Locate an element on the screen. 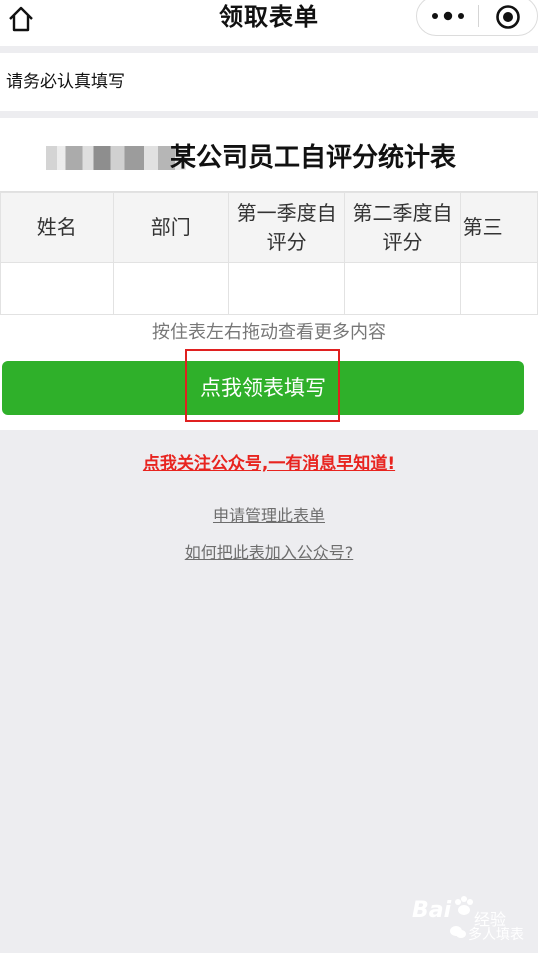  baidu-jingyan-watermark: Bai 经验 多人填表 is located at coordinates (474, 920).